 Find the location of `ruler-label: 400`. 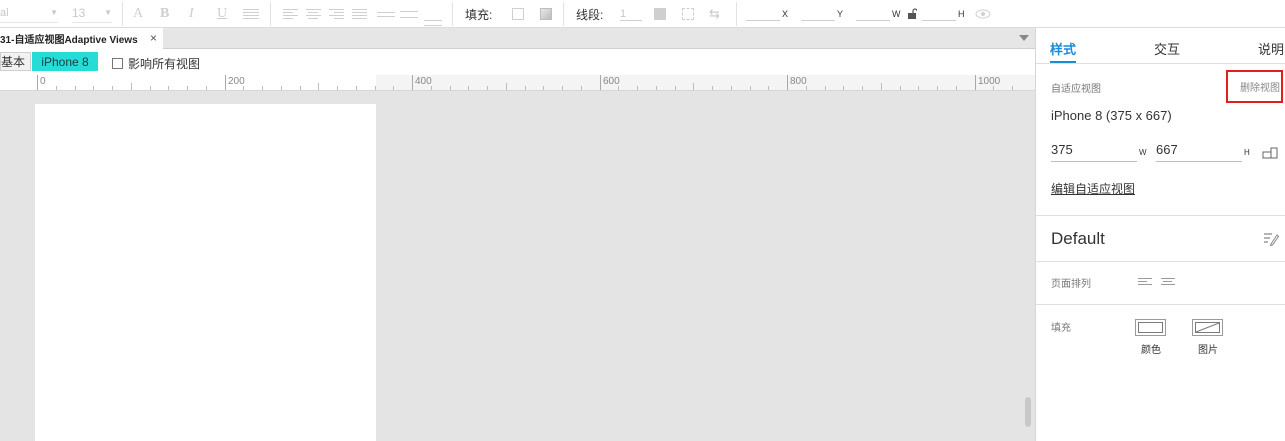

ruler-label: 400 is located at coordinates (423, 81).